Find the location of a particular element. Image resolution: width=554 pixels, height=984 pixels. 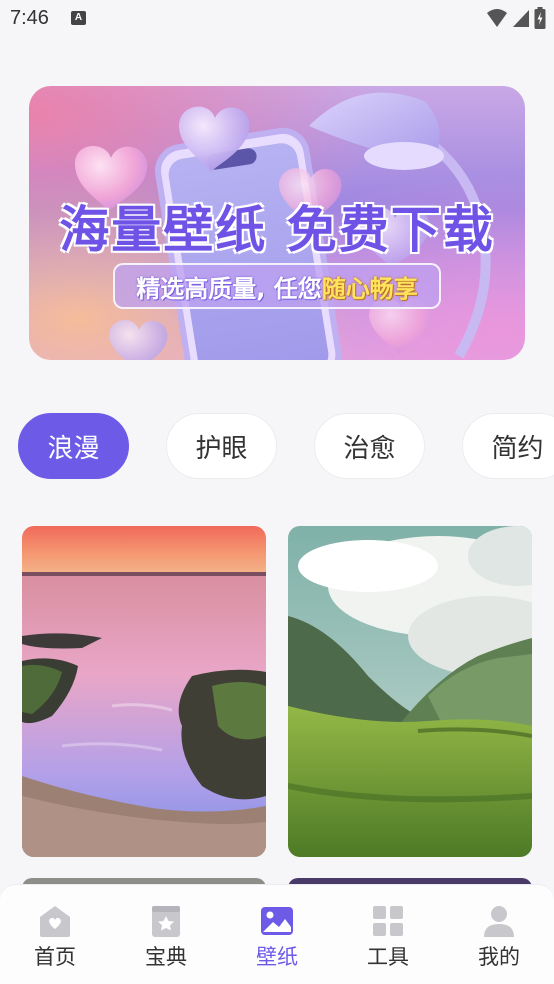

category-tab-healing: 治愈 is located at coordinates (369, 446).